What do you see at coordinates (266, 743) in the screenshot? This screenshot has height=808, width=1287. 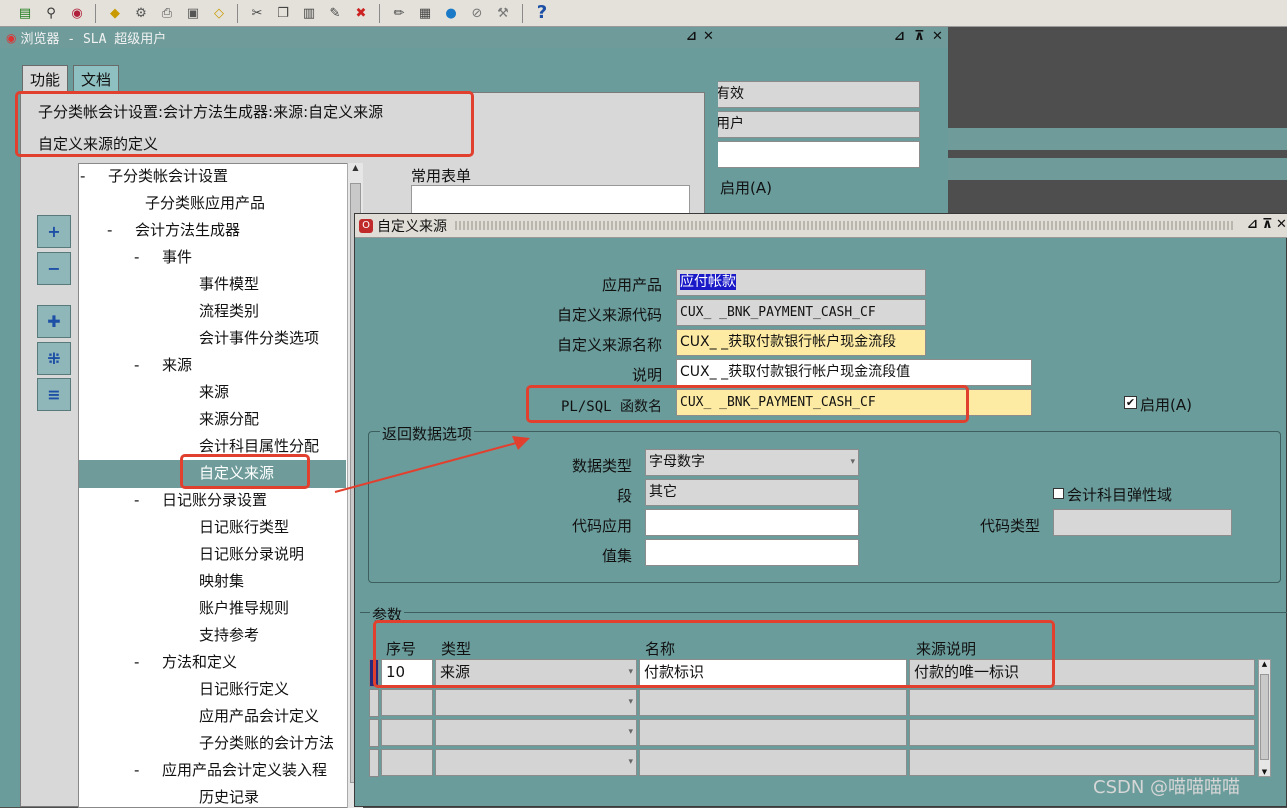 I see `tree-item: 子分类账的会计方法` at bounding box center [266, 743].